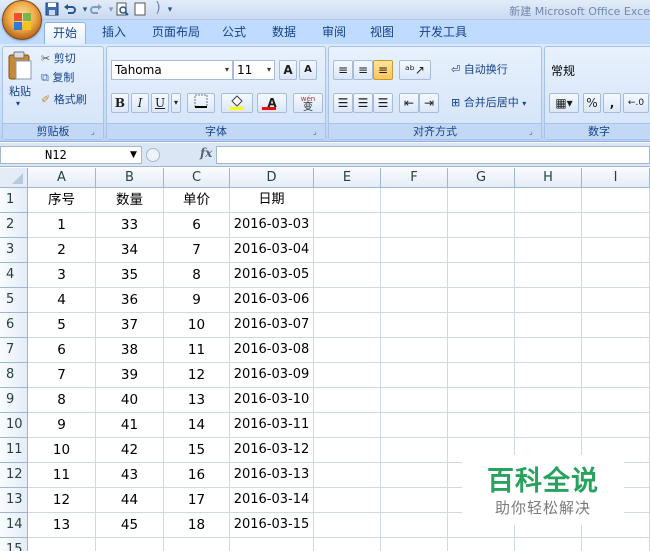 The width and height of the screenshot is (650, 551). I want to click on qat-customize-icon: ▾, so click(170, 10).